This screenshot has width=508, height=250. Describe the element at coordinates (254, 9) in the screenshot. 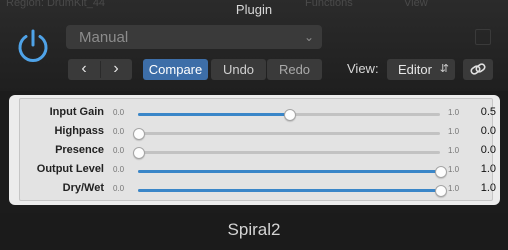

I see `window-title: Plugin` at that location.